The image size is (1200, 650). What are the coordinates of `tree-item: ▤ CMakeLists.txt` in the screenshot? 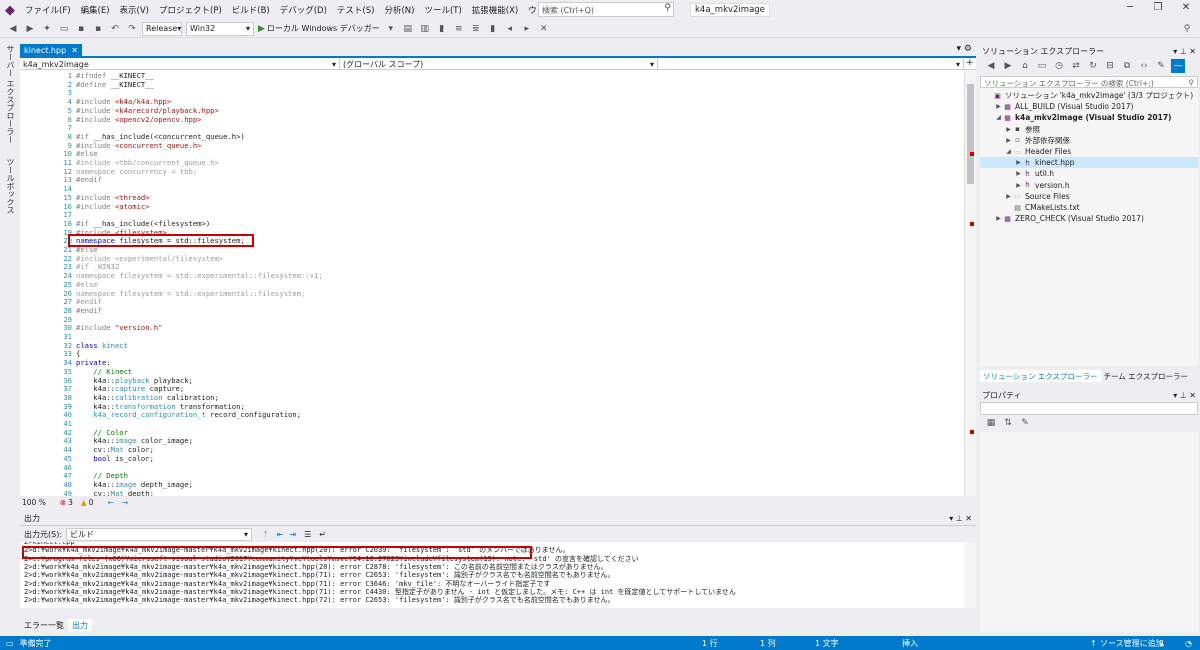 It's located at (1089, 207).